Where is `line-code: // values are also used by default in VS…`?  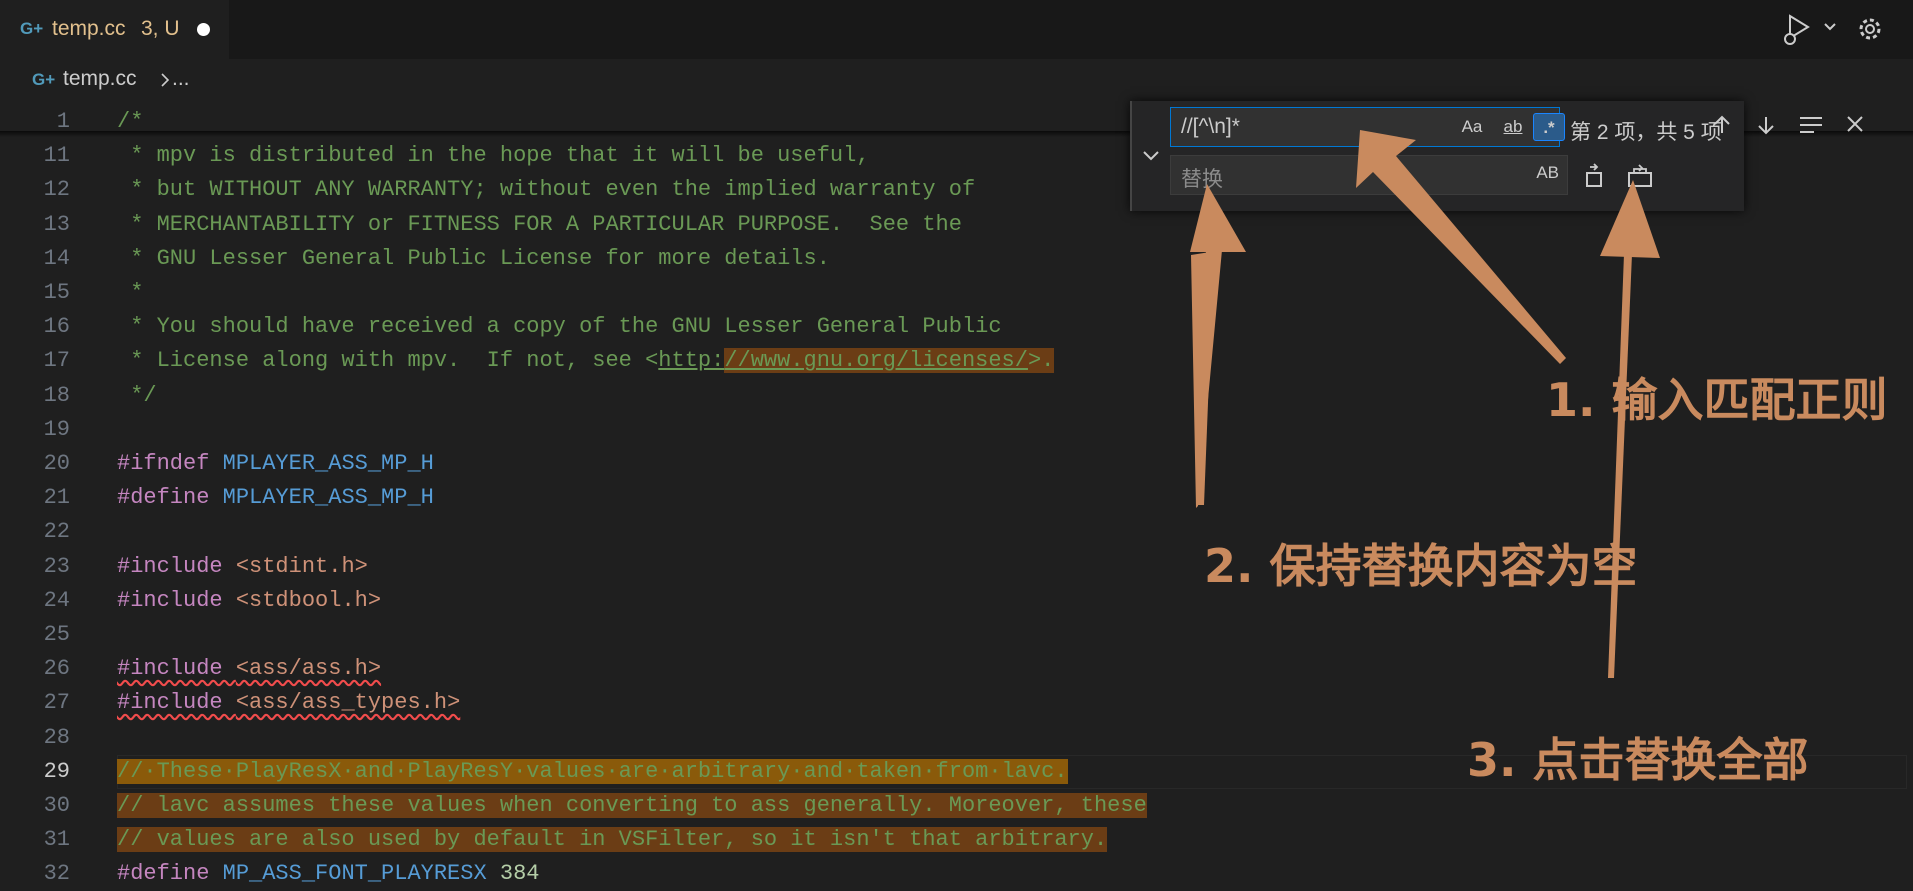 line-code: // values are also used by default in VS… is located at coordinates (612, 840).